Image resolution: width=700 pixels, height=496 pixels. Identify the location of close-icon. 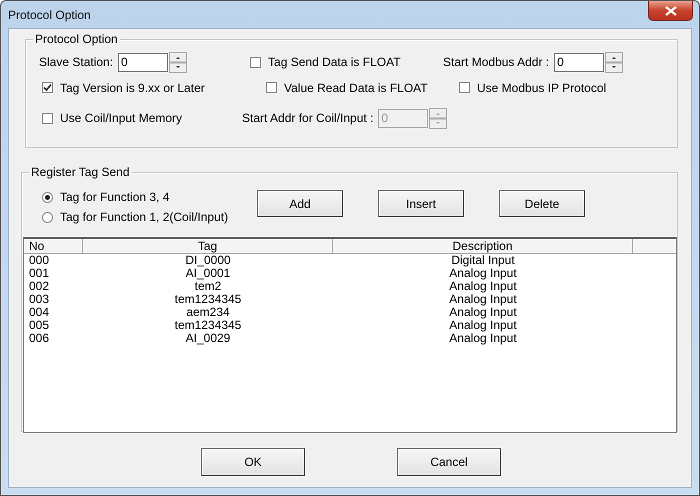
(670, 11).